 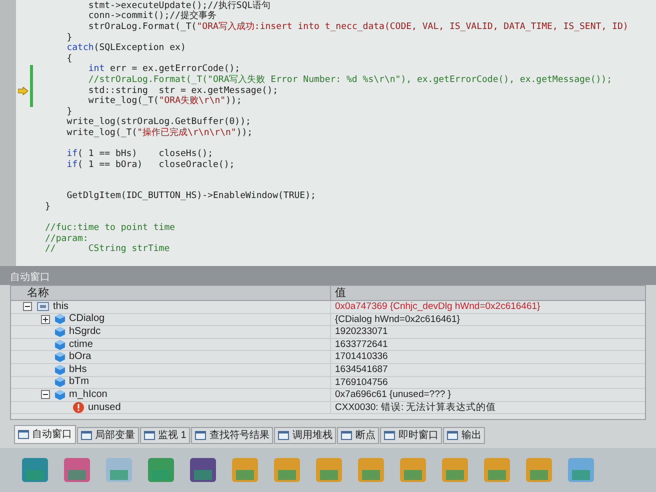 What do you see at coordinates (45, 319) in the screenshot?
I see `expand-toggle` at bounding box center [45, 319].